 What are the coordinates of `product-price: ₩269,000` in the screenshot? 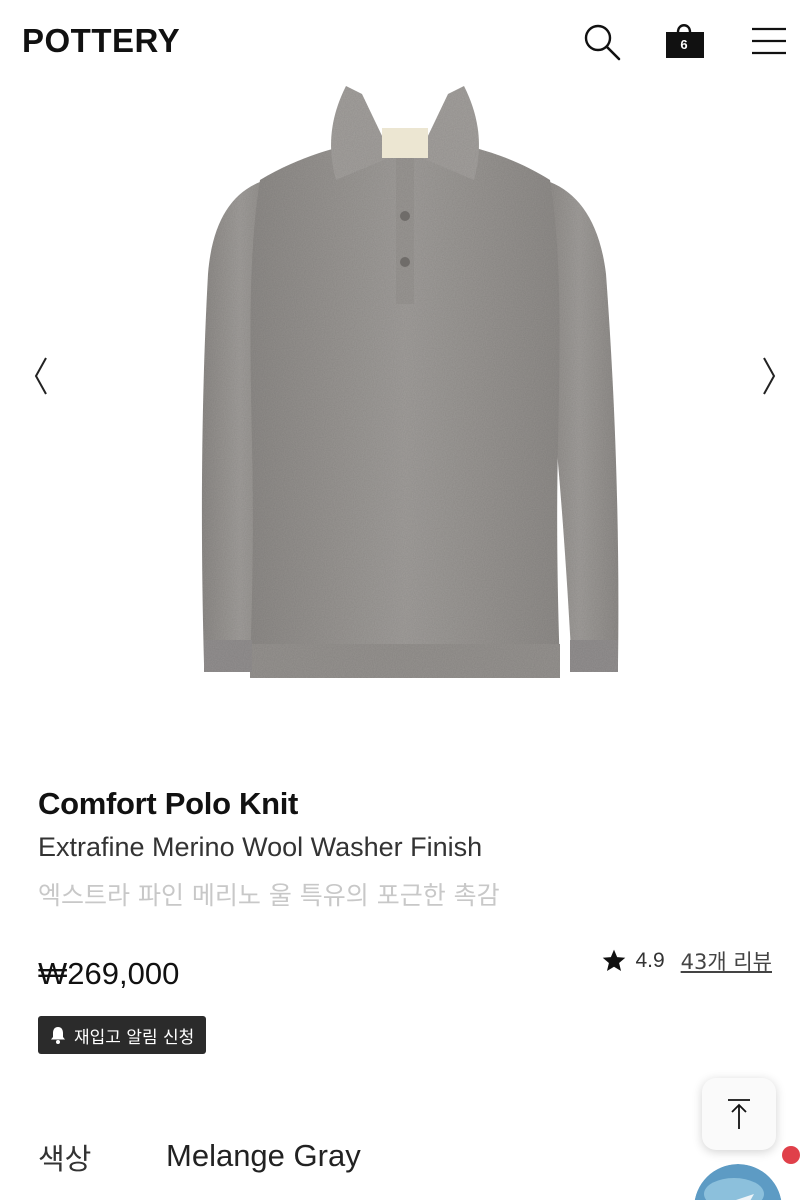 It's located at (109, 973).